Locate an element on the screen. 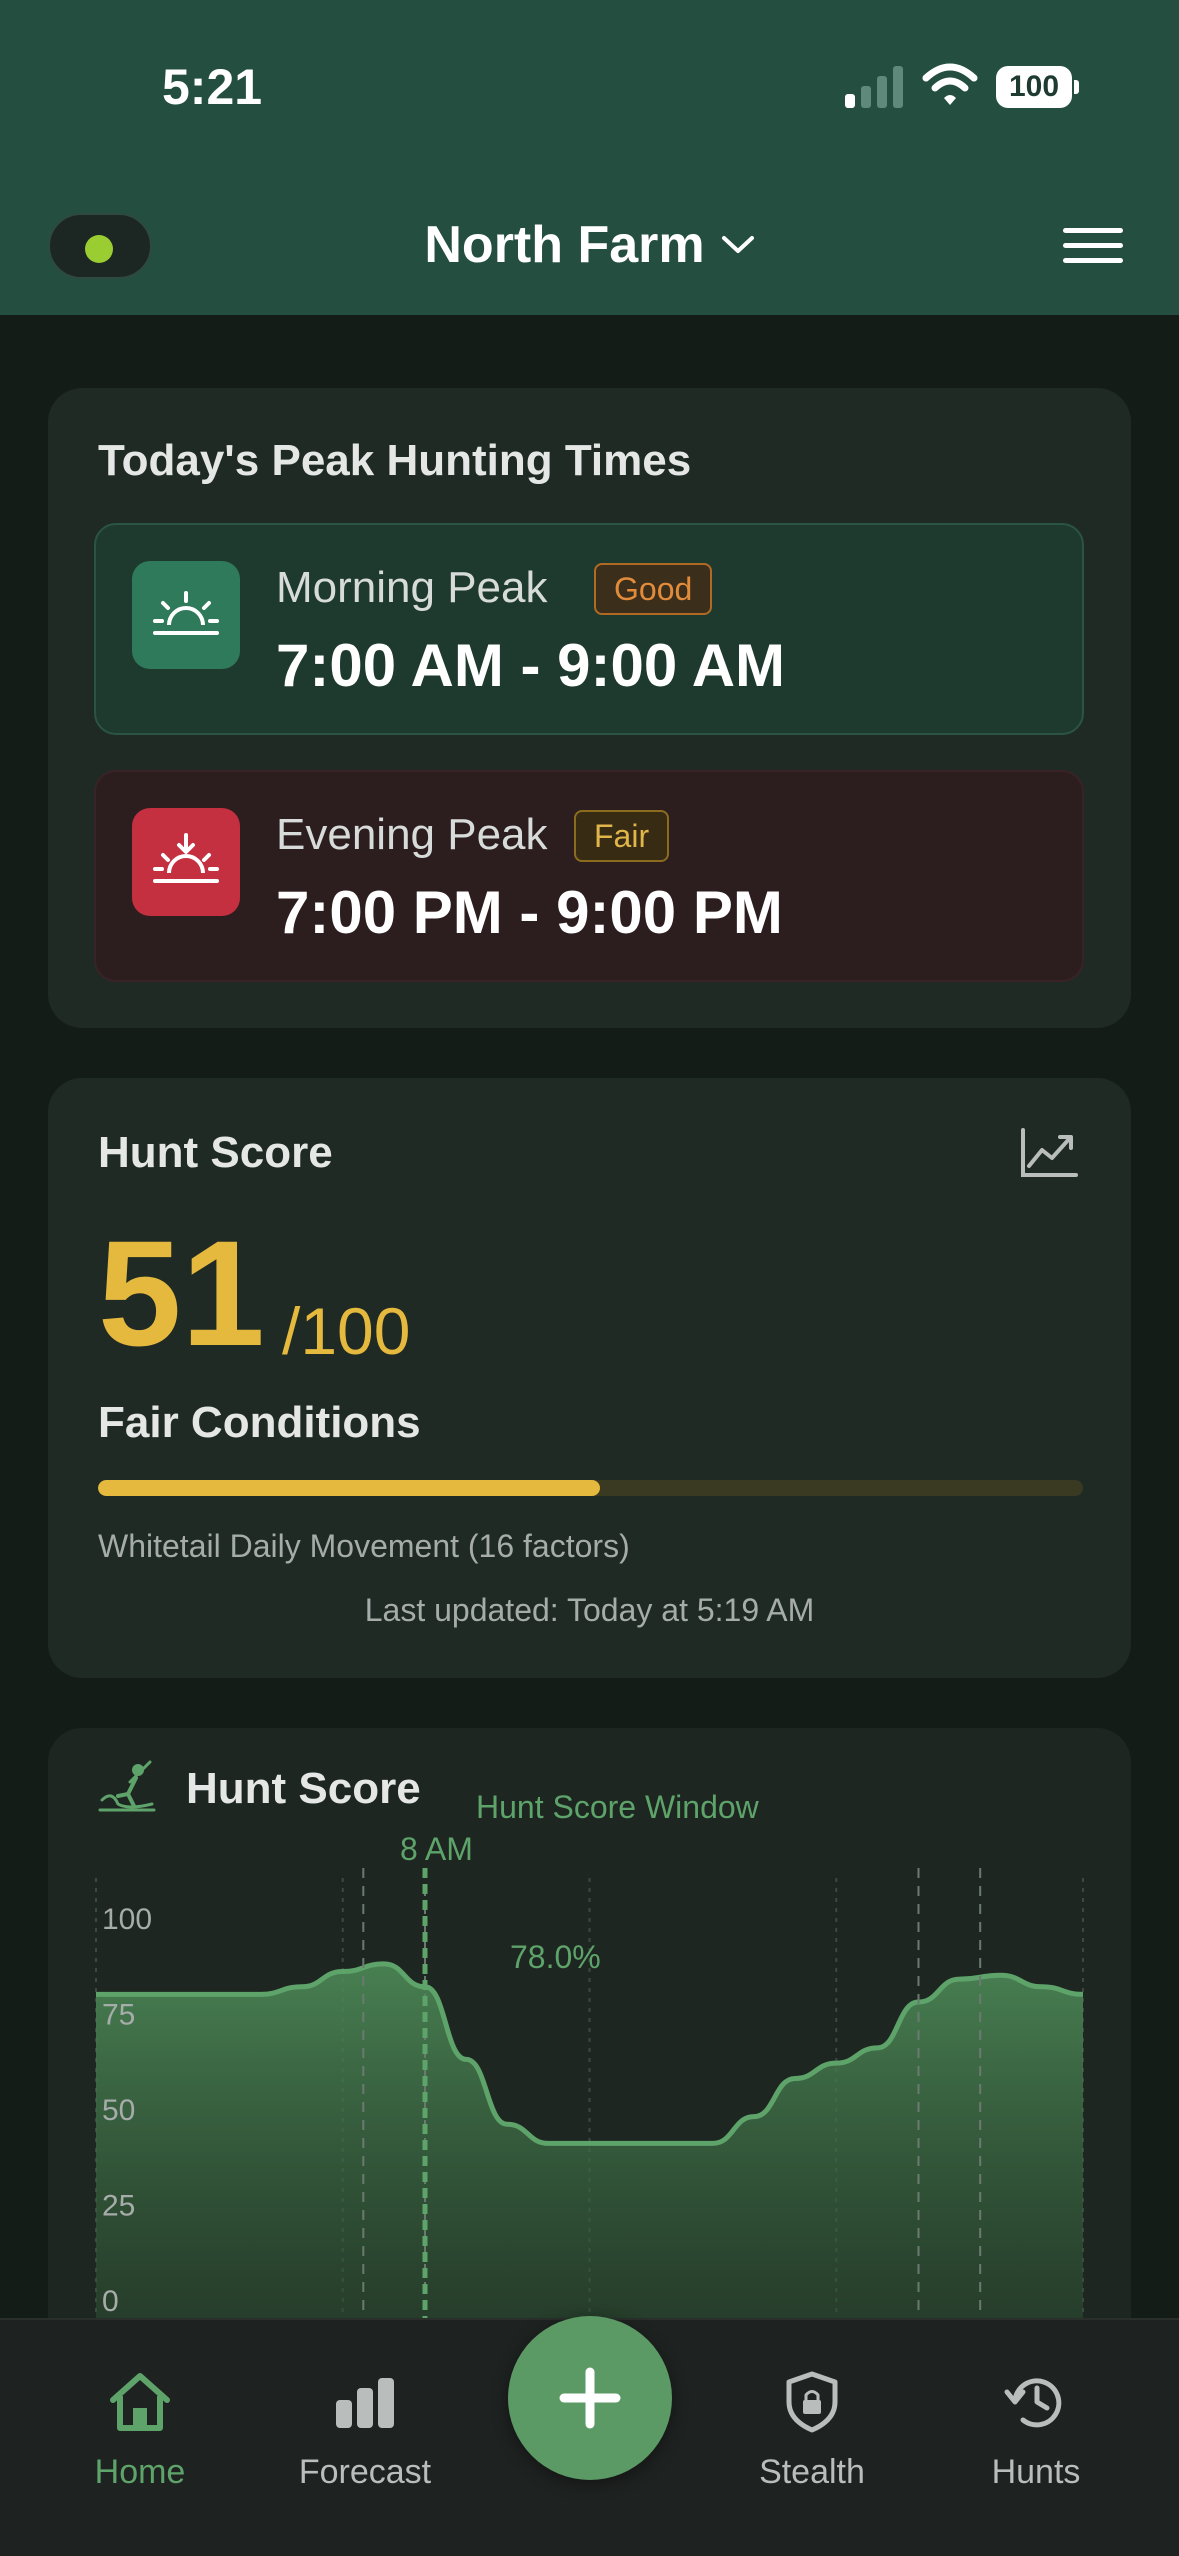 The height and width of the screenshot is (2556, 1179). score-area-fill is located at coordinates (589, 2161).